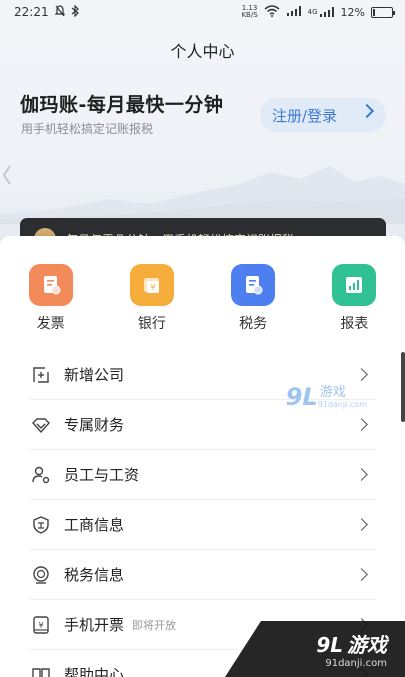  I want to click on brand-subtitle: 用手机轻松搞定记账报税, so click(87, 129).